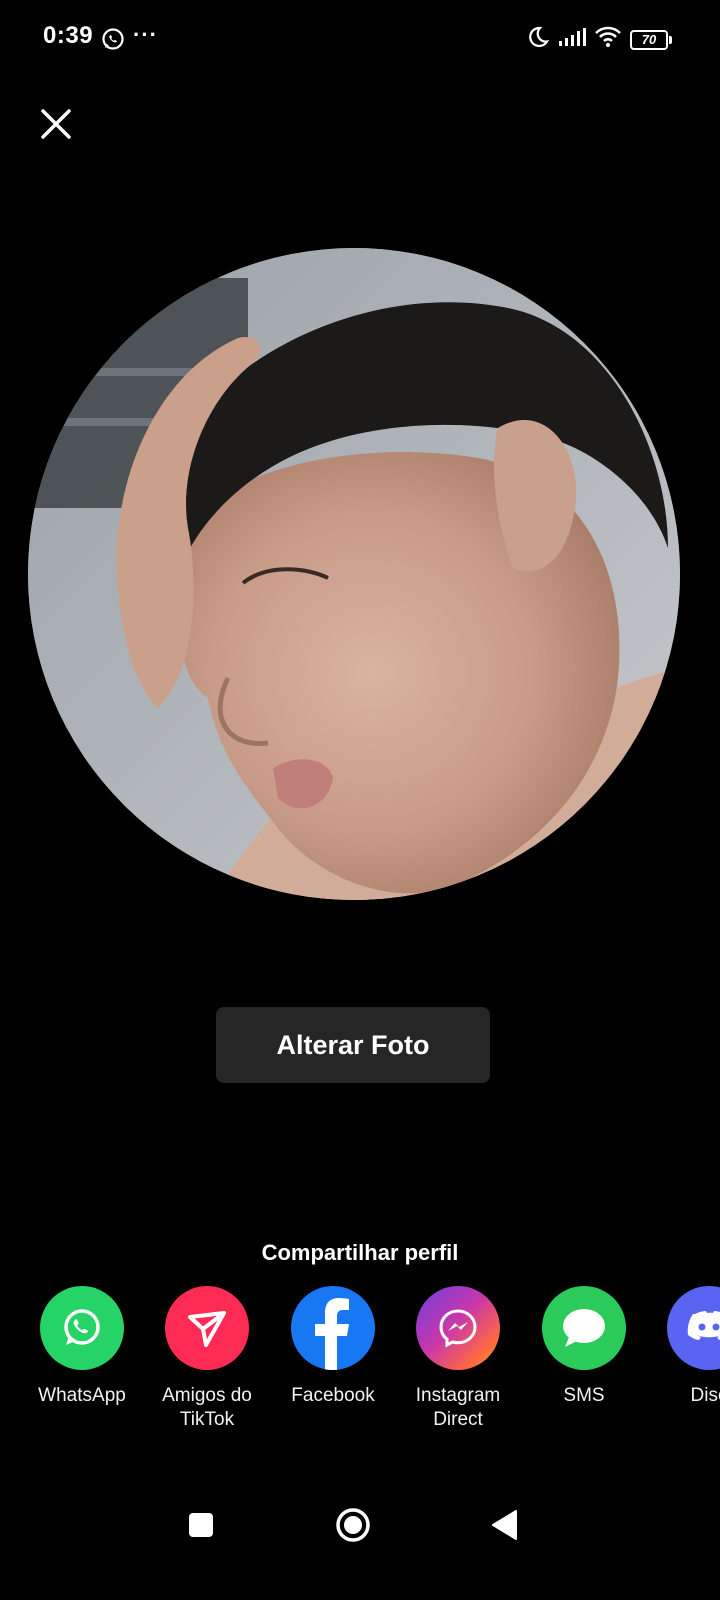 This screenshot has width=720, height=1600. What do you see at coordinates (705, 1395) in the screenshot?
I see `share-label: Disc` at bounding box center [705, 1395].